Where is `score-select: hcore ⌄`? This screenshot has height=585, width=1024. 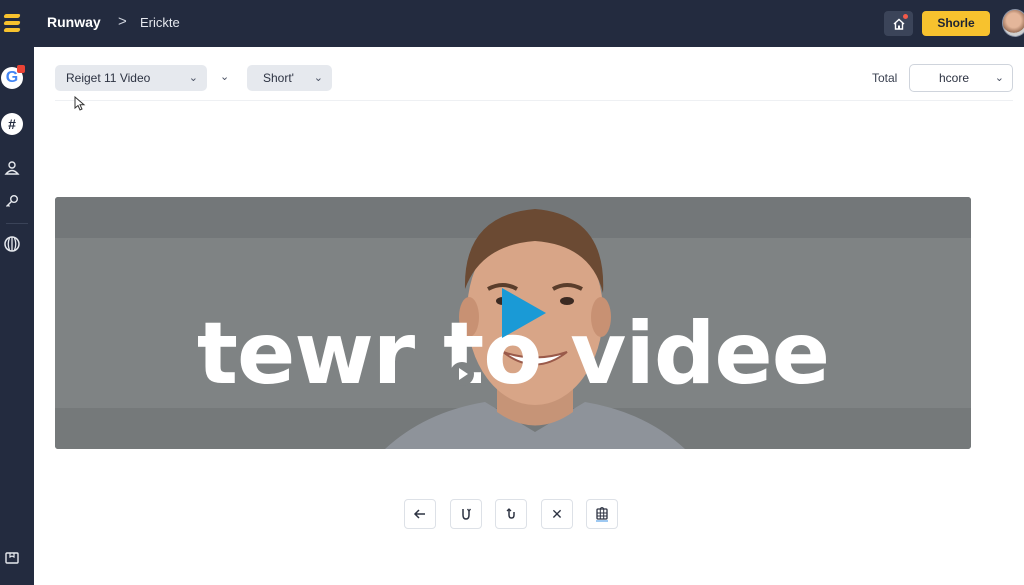
score-select: hcore ⌄ is located at coordinates (961, 78).